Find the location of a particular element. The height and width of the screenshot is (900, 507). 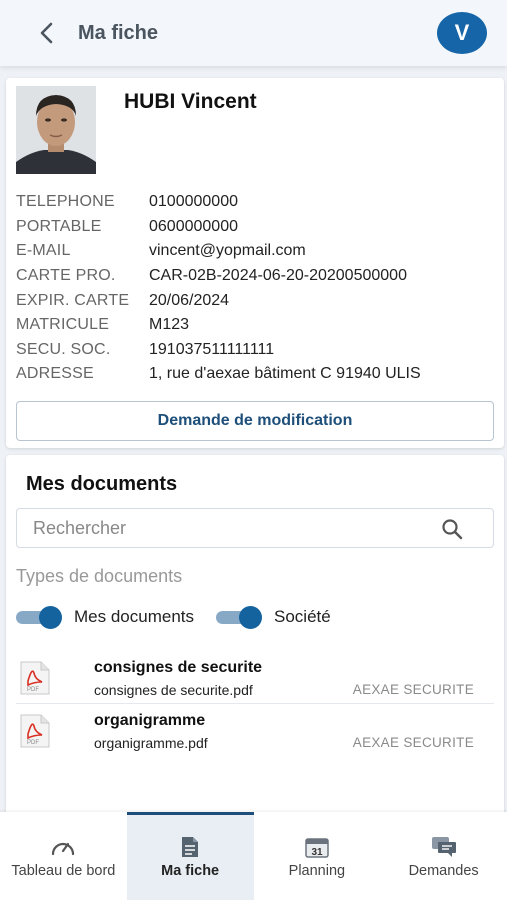

gauge-icon is located at coordinates (63, 849).